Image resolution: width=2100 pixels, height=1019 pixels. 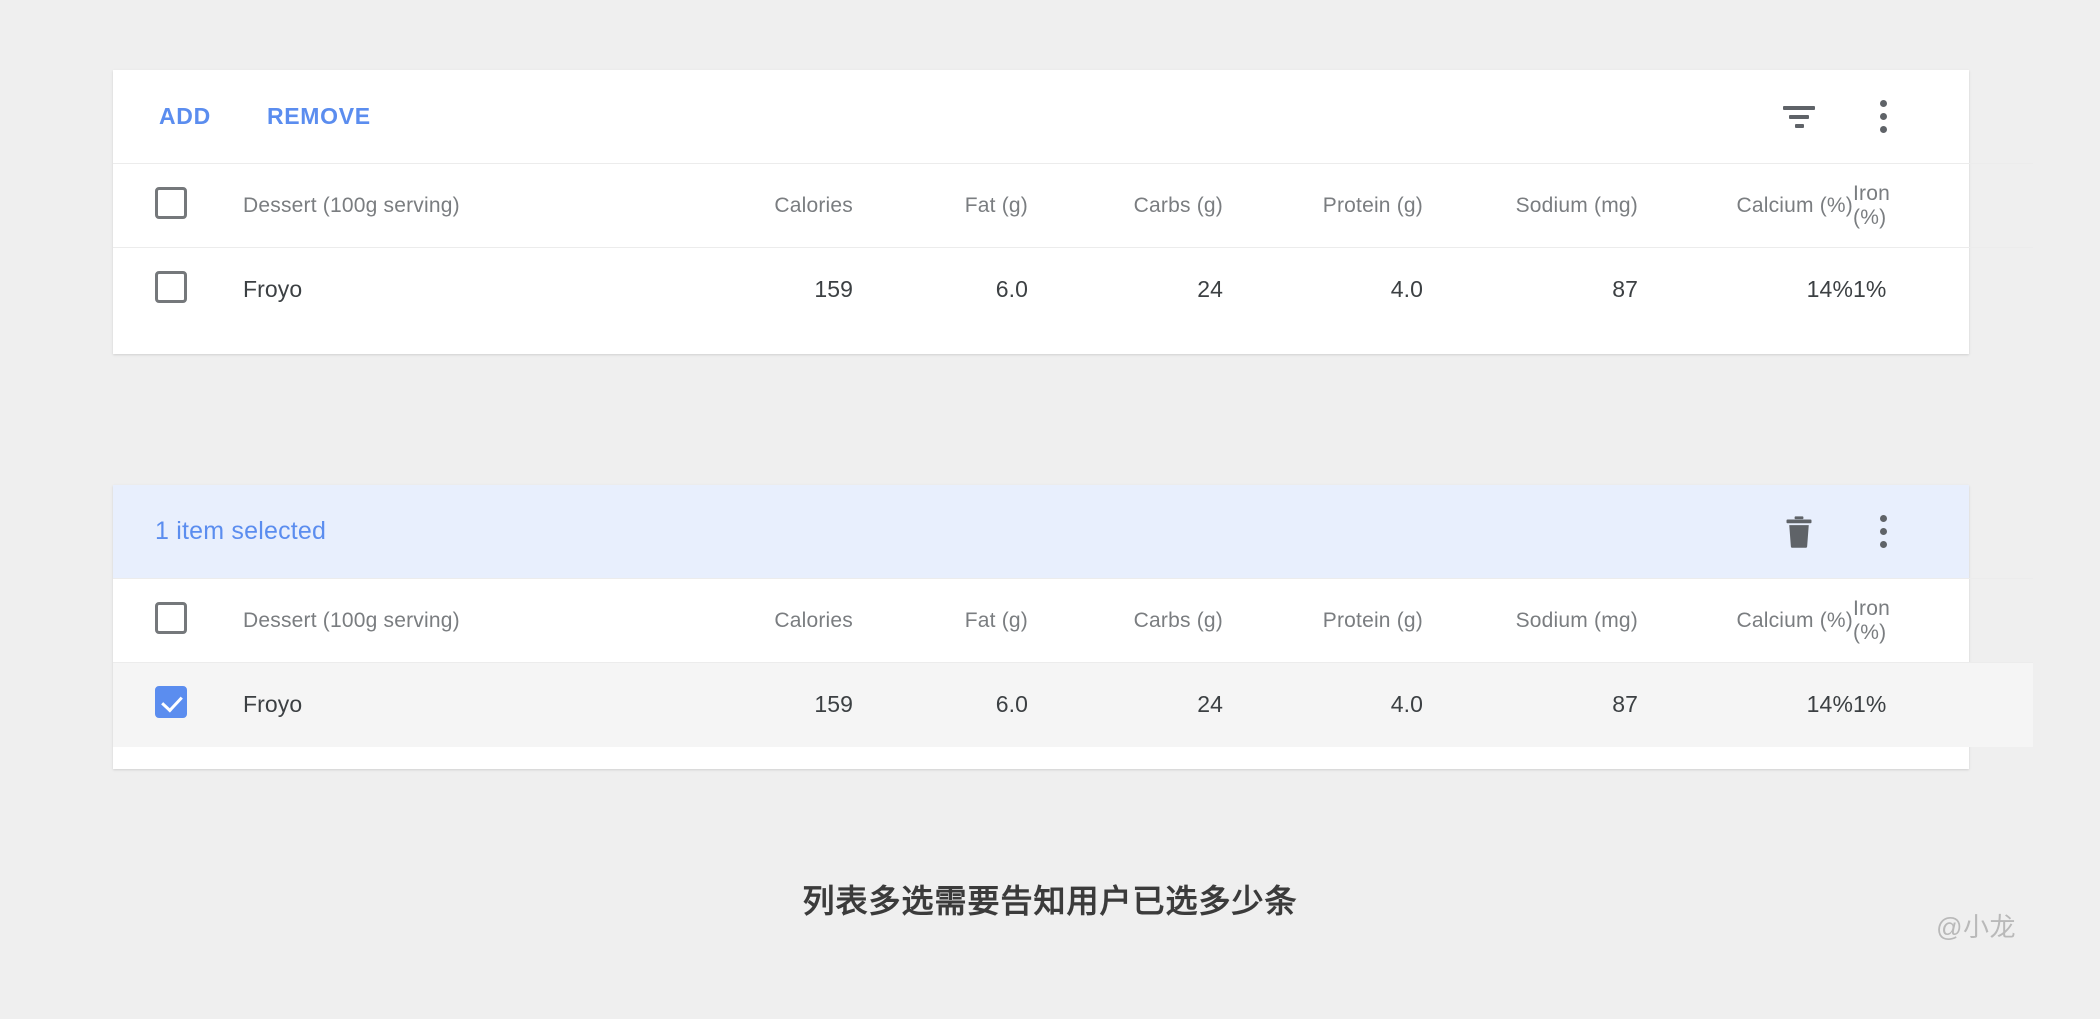 I want to click on filter-button, so click(x=1799, y=117).